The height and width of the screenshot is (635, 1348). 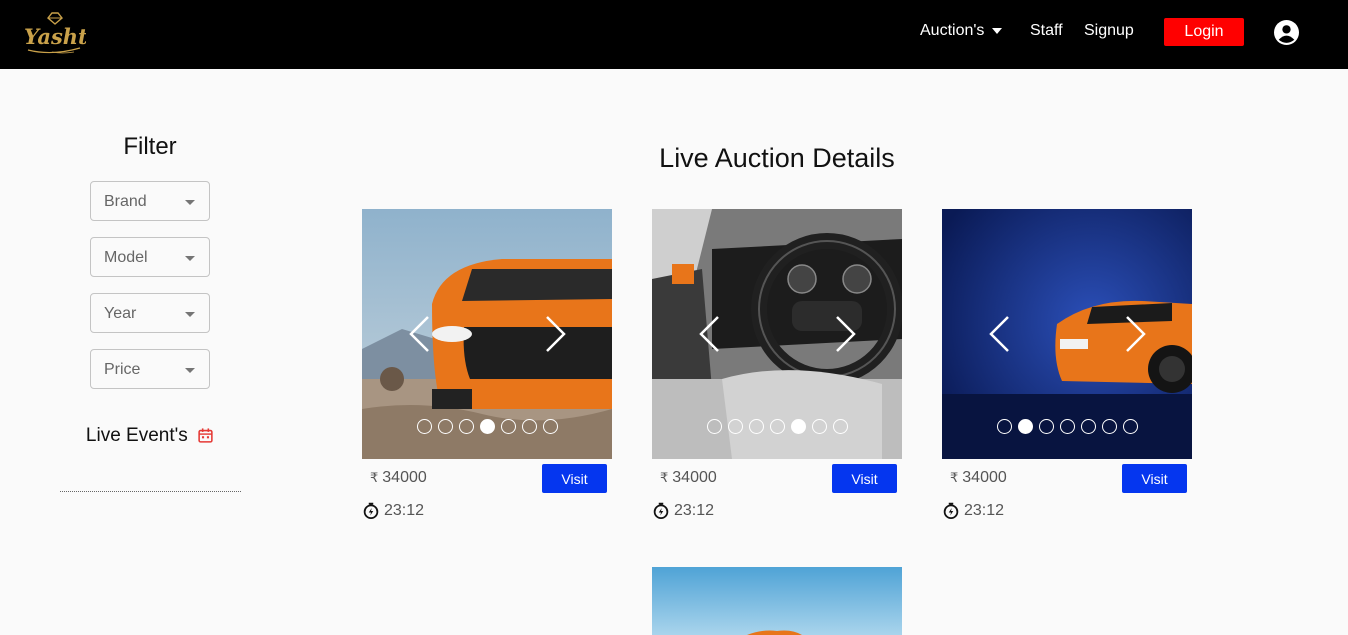 I want to click on live-events-link: Live Event's, so click(x=150, y=436).